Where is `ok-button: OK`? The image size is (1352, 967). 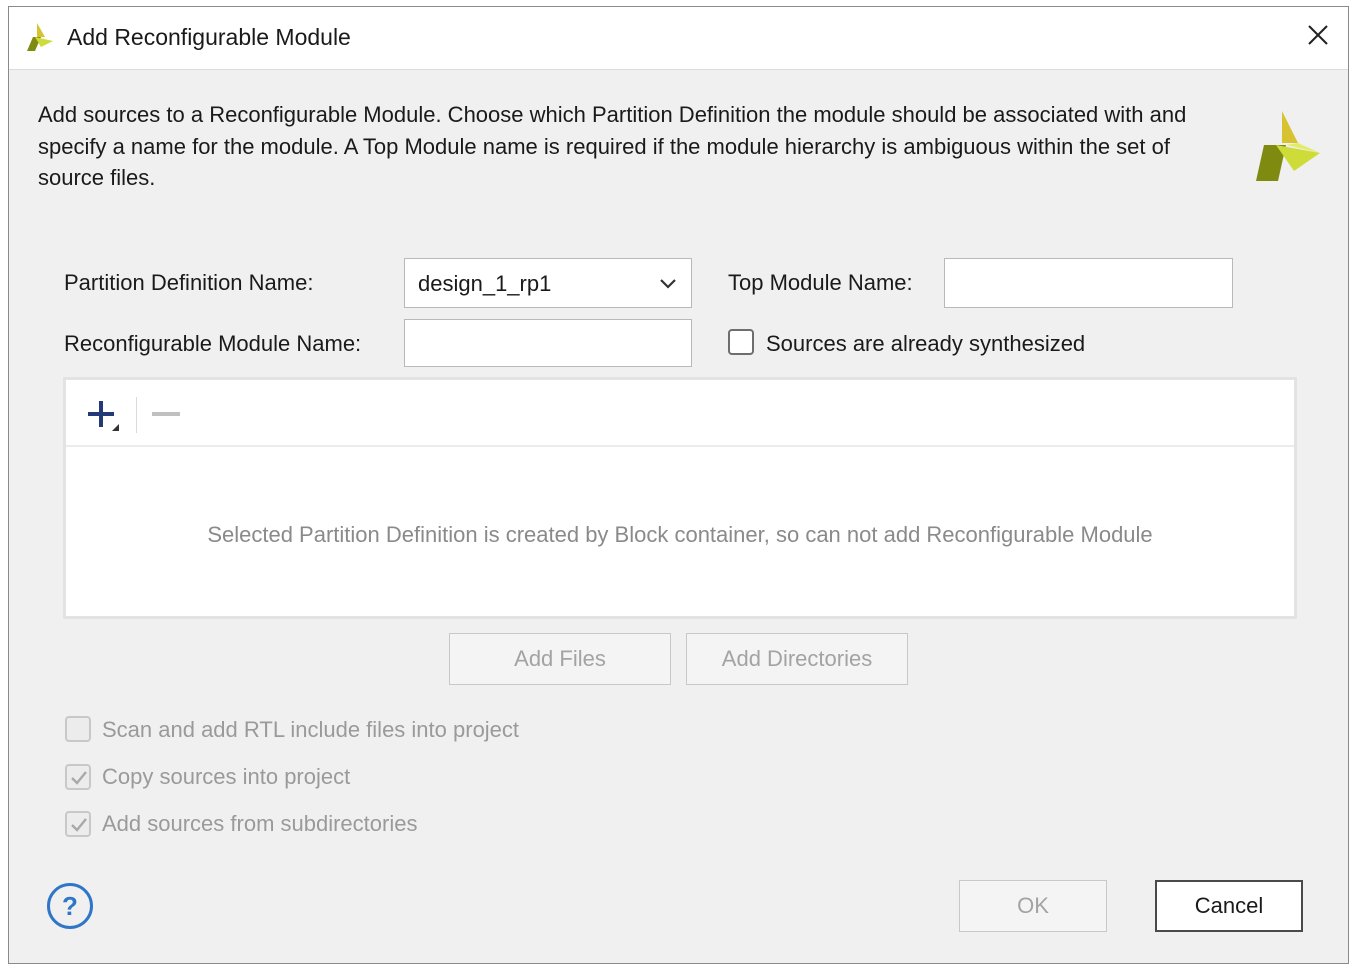
ok-button: OK is located at coordinates (1033, 906).